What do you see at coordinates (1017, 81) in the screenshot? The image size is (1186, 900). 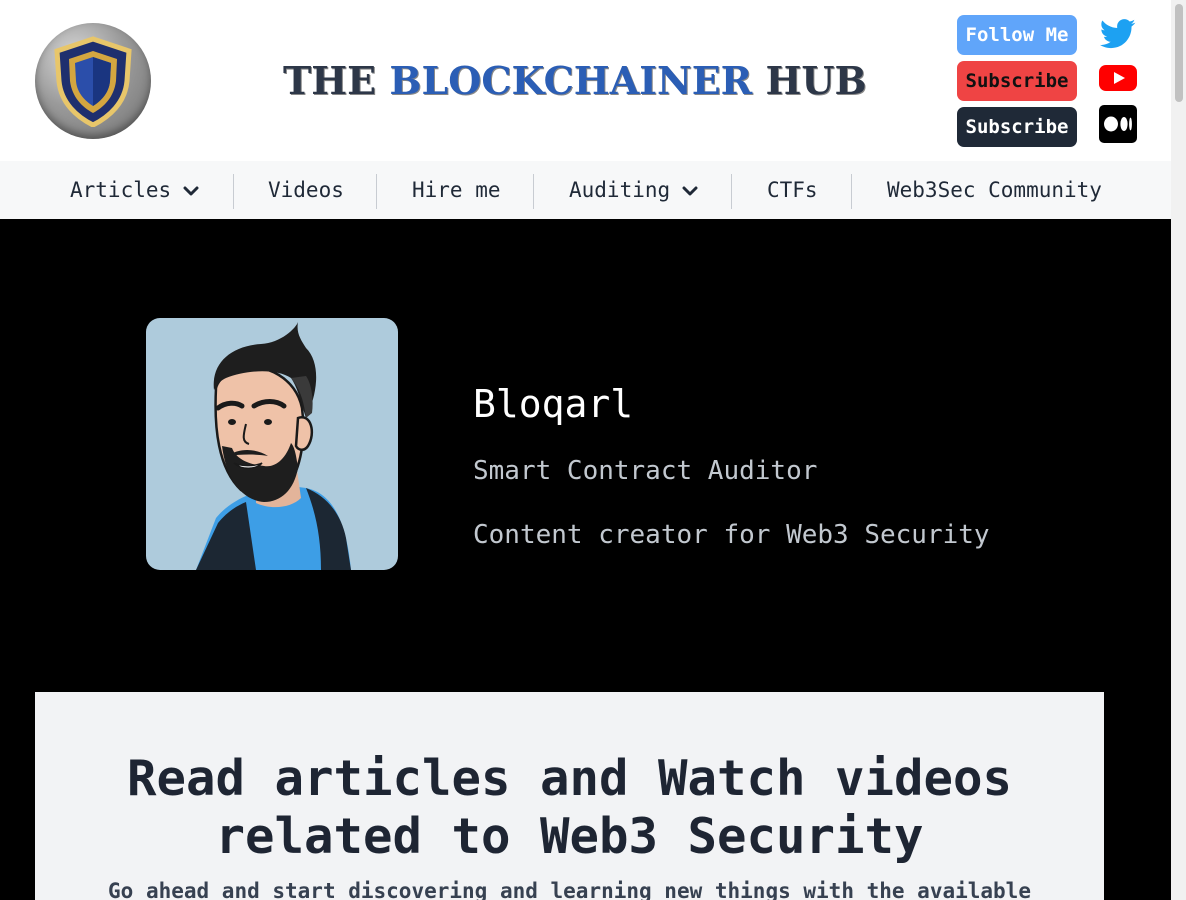 I see `youtube-subscribe-button: Subscribe` at bounding box center [1017, 81].